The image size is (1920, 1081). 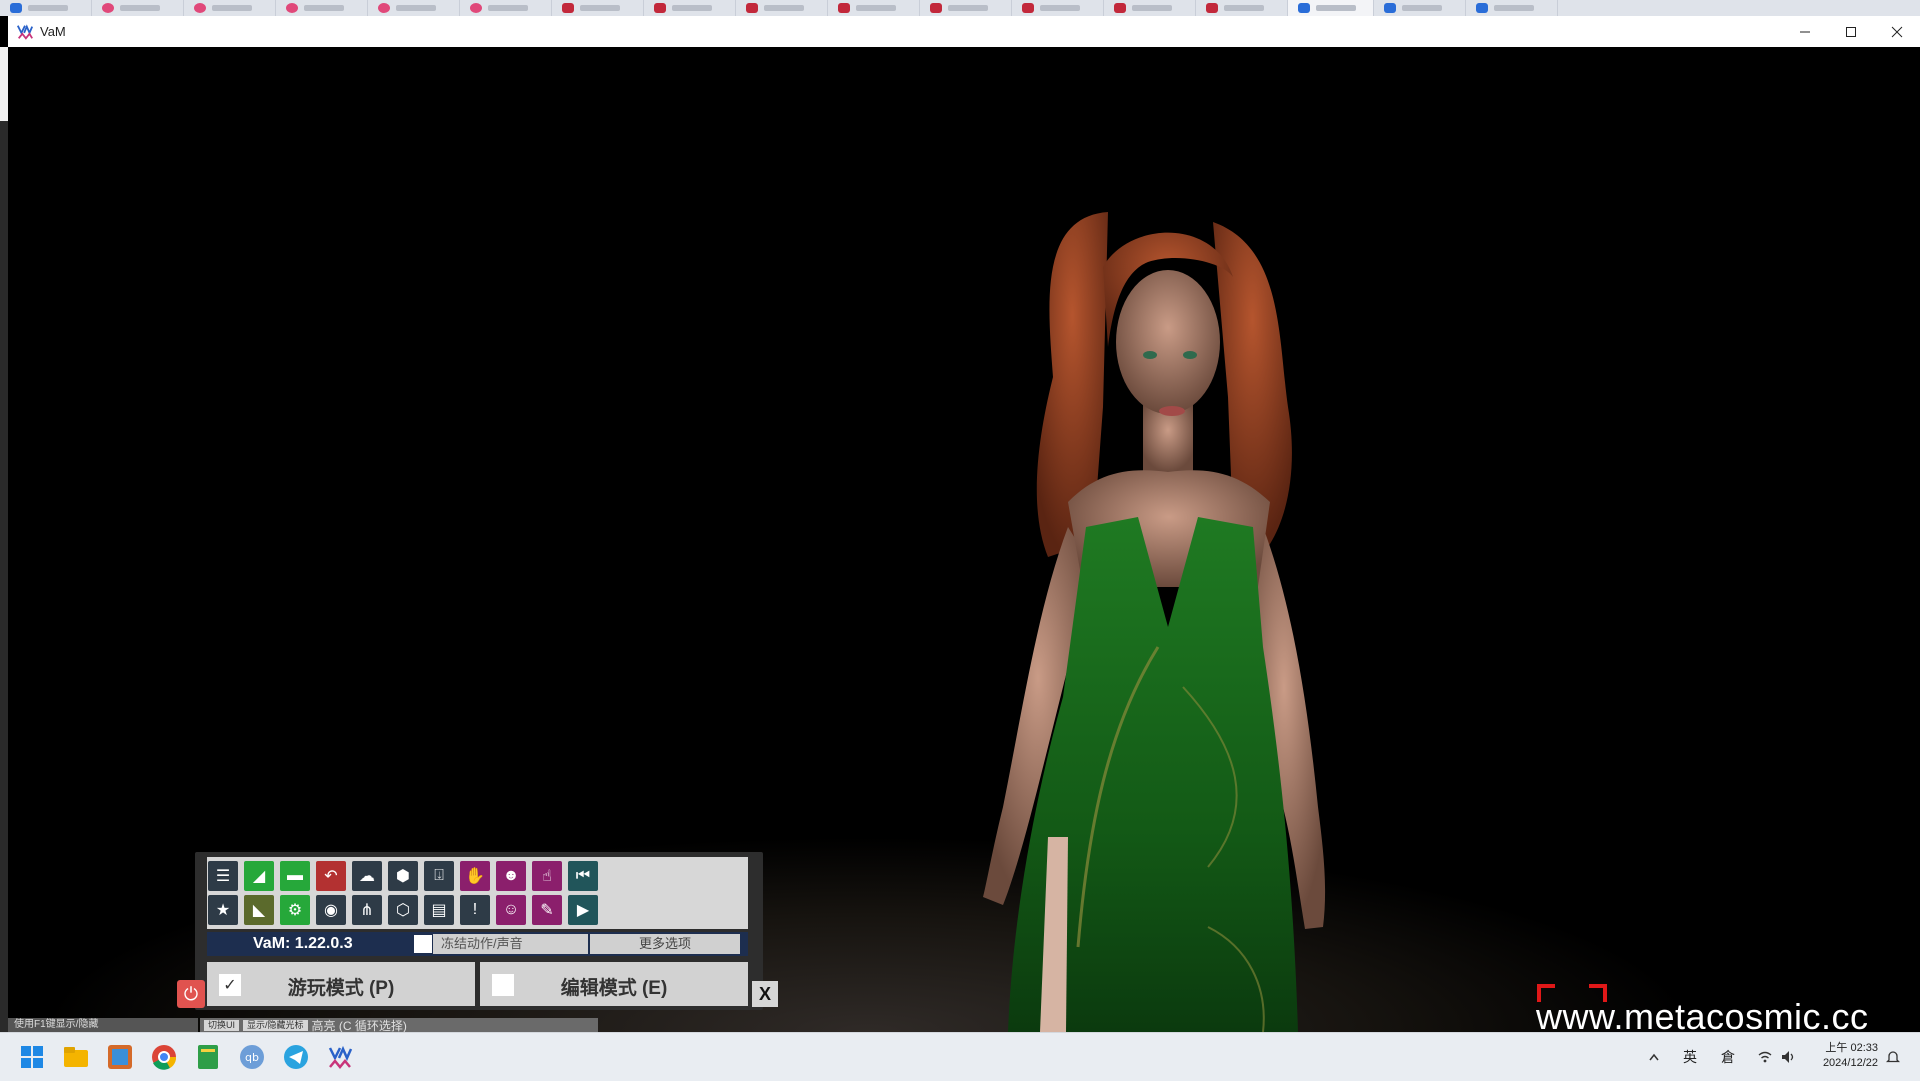 I want to click on toggle-ui-button: 切换UI, so click(x=222, y=1025).